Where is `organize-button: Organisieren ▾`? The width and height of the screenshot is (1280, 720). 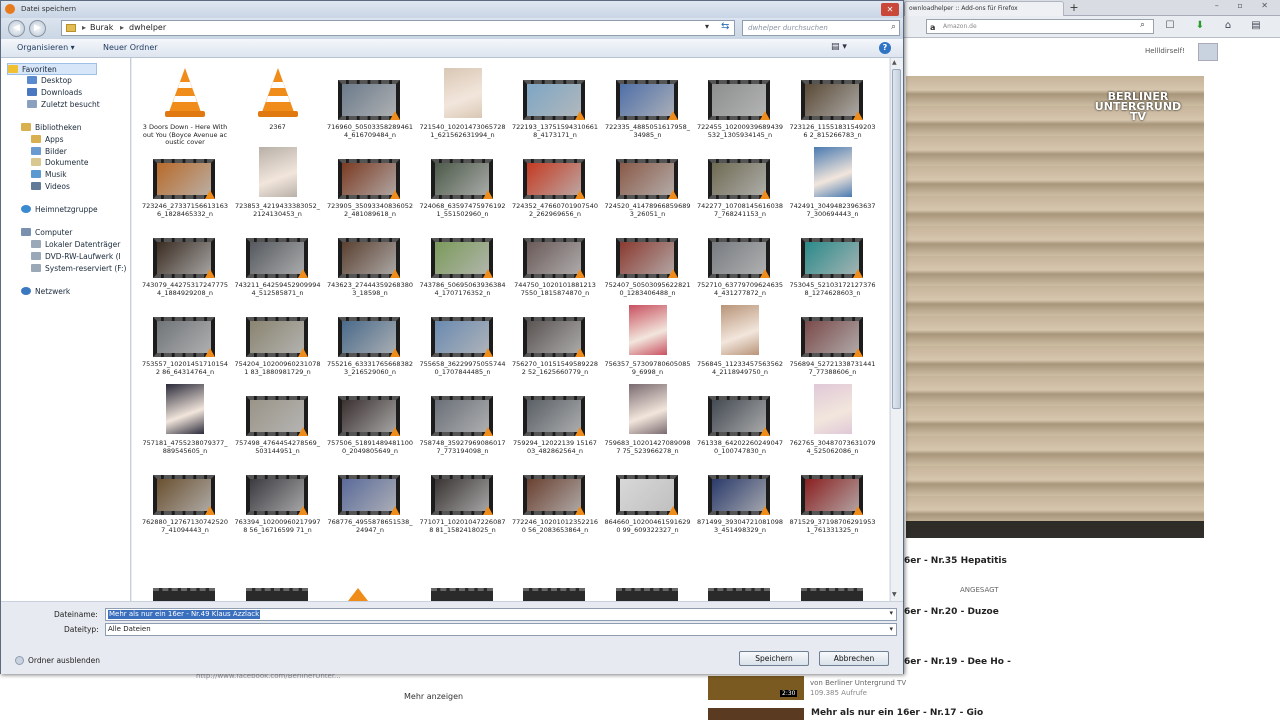 organize-button: Organisieren ▾ is located at coordinates (46, 47).